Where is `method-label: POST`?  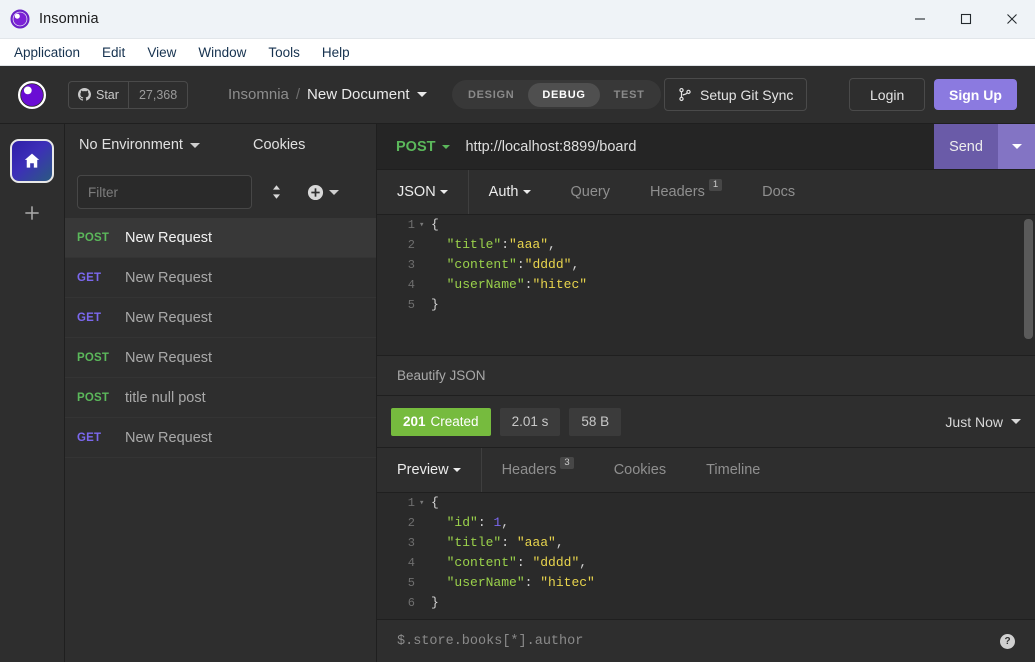
method-label: POST is located at coordinates (416, 146).